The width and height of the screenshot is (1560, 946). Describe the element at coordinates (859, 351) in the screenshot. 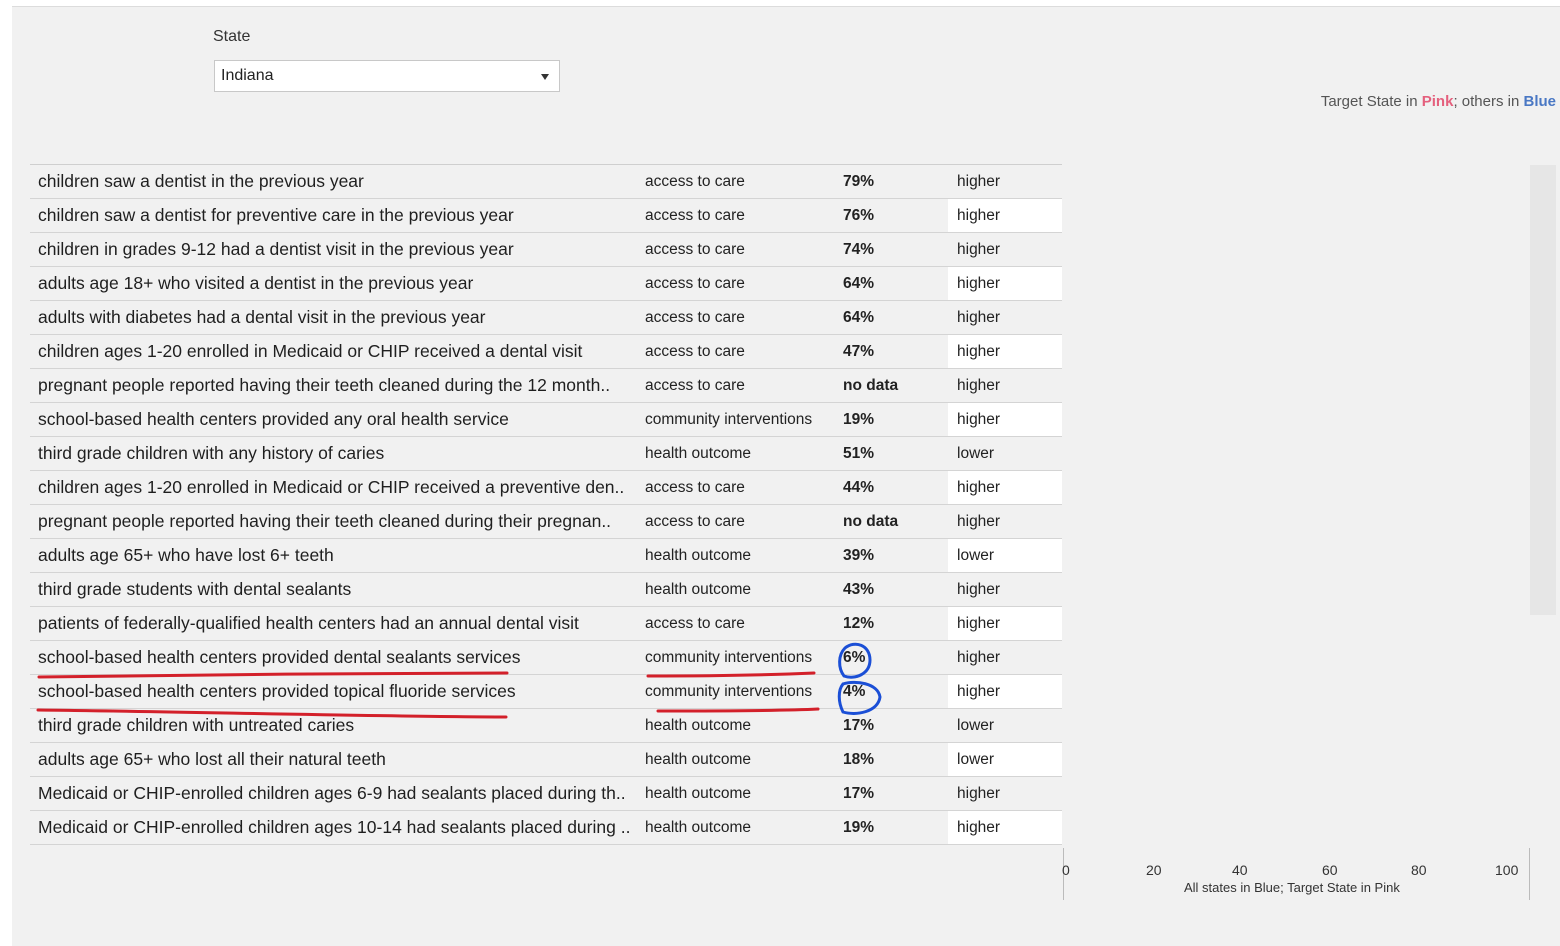

I see `value-cell: 47%` at that location.